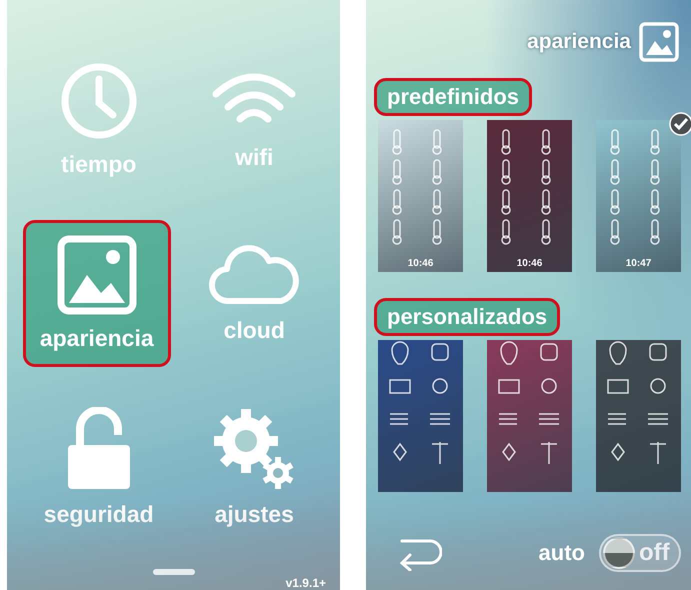  I want to click on menu-tile: cloud, so click(254, 293).